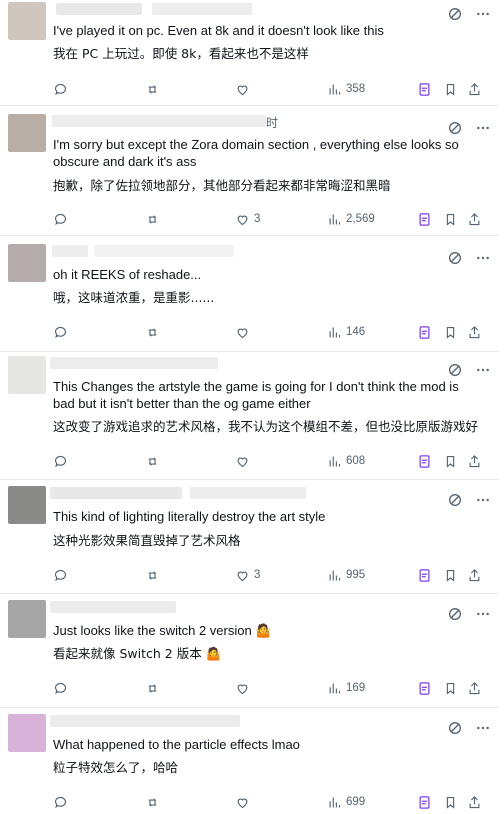  I want to click on action-bar: 169, so click(276, 688).